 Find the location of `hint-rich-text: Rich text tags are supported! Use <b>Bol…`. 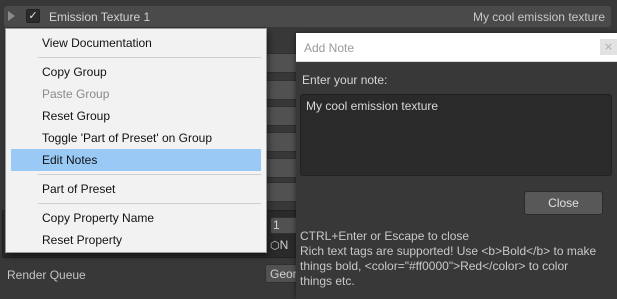

hint-rich-text: Rich text tags are supported! Use <b>Bol… is located at coordinates (448, 251).